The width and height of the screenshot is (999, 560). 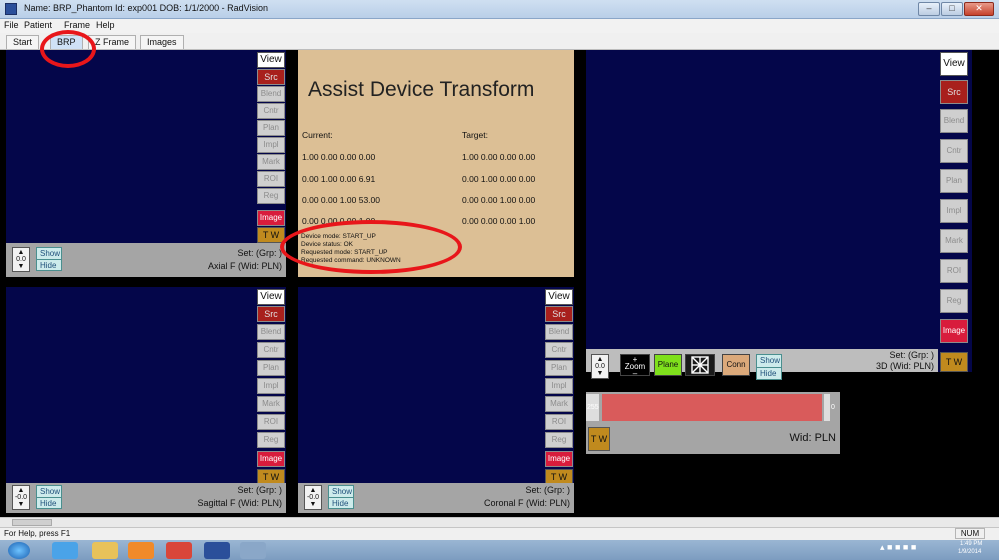 What do you see at coordinates (952, 9) in the screenshot?
I see `maximize-button: □` at bounding box center [952, 9].